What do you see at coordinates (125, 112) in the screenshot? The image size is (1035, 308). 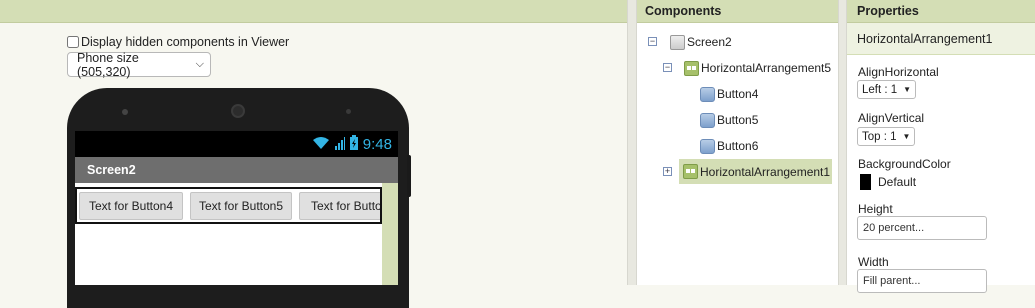 I see `camera-icon` at bounding box center [125, 112].